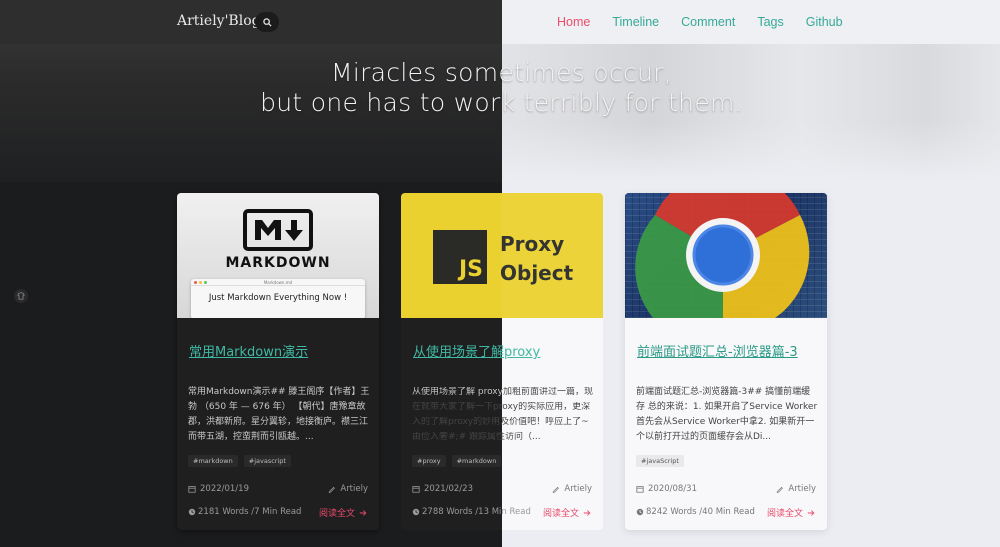  I want to click on post-cover-browser, so click(726, 255).